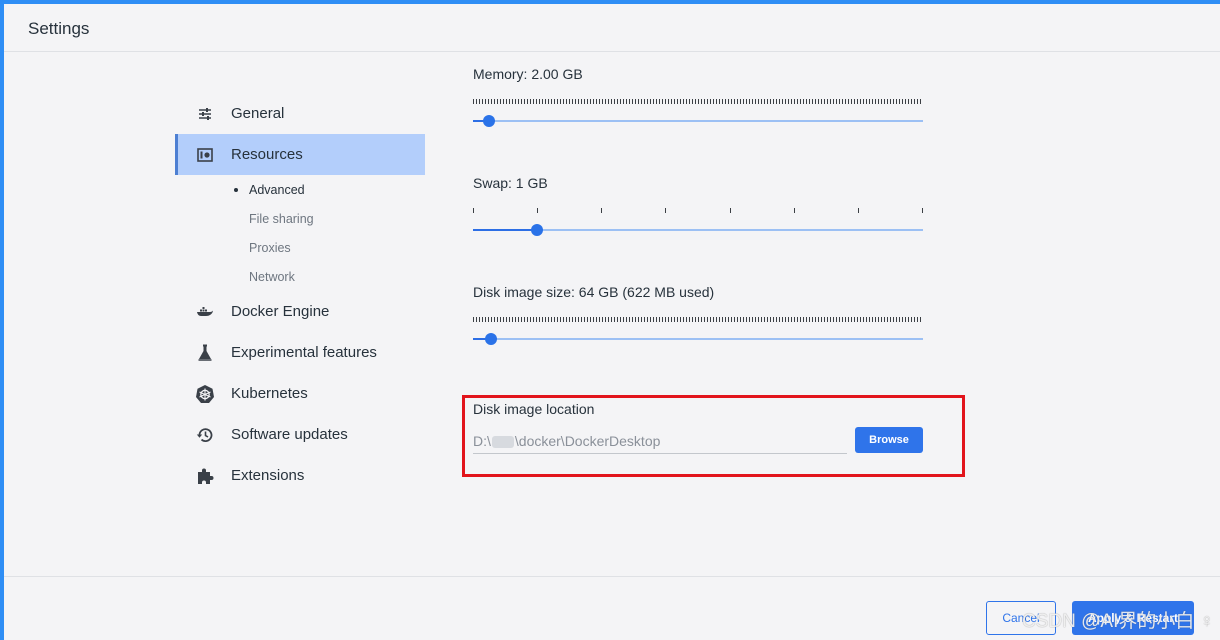  Describe the element at coordinates (300, 189) in the screenshot. I see `sidebar-subitem-advanced: Advanced` at that location.